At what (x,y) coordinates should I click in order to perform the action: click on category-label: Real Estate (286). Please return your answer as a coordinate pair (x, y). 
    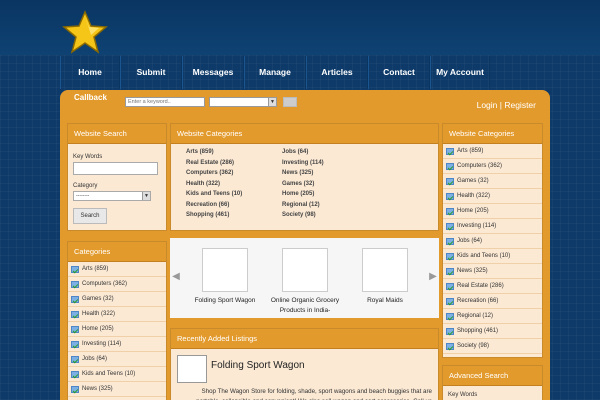
    Looking at the image, I should click on (480, 285).